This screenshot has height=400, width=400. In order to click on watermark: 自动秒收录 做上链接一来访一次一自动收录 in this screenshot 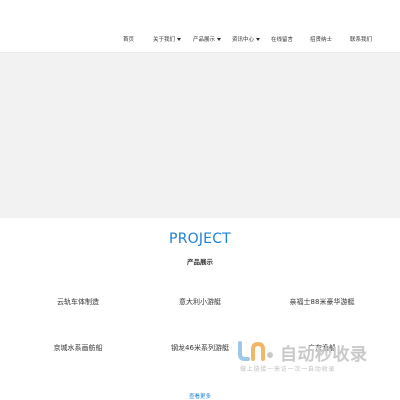, I will do `click(311, 359)`.